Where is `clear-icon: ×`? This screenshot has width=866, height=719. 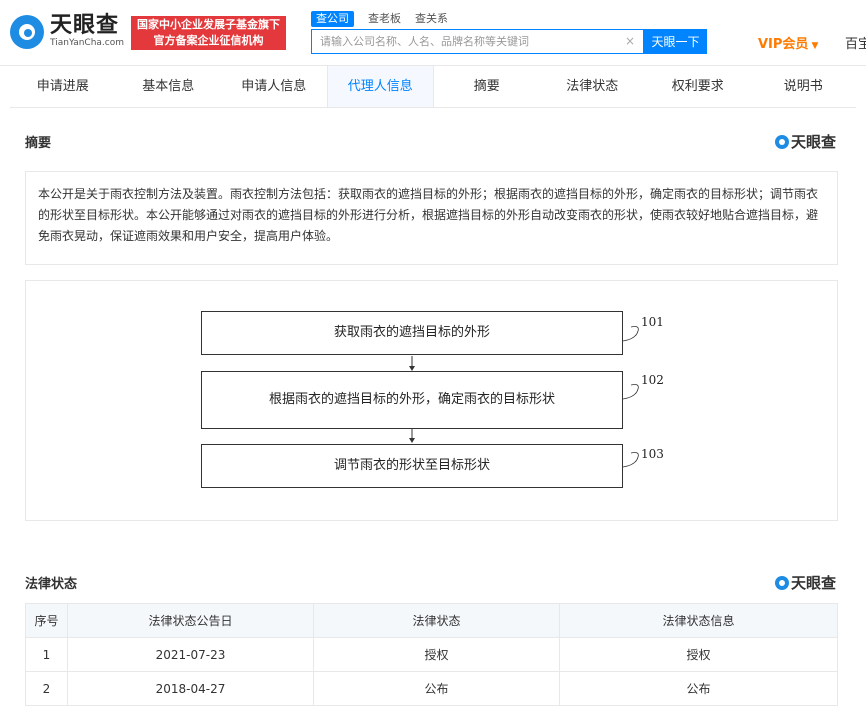 clear-icon: × is located at coordinates (630, 41).